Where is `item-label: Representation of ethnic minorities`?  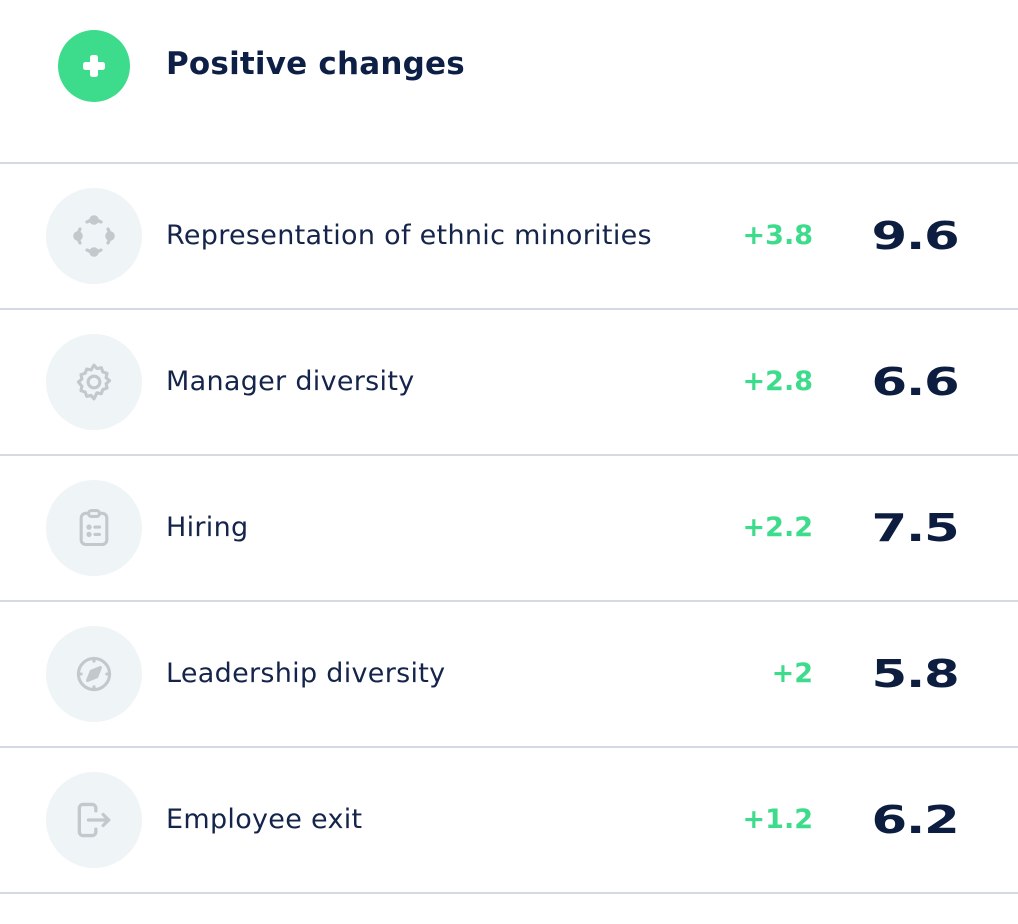 item-label: Representation of ethnic minorities is located at coordinates (409, 235).